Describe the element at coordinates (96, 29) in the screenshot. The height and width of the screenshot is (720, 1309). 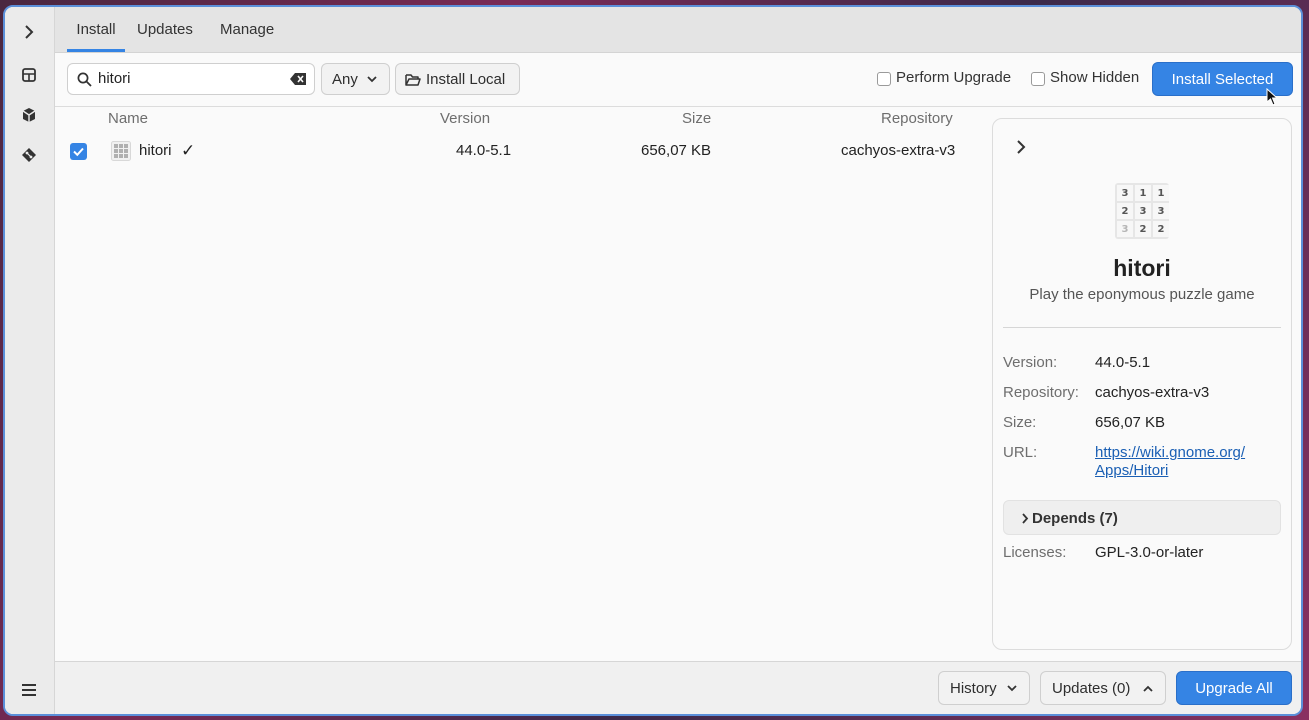
I see `tab-install: Install` at that location.